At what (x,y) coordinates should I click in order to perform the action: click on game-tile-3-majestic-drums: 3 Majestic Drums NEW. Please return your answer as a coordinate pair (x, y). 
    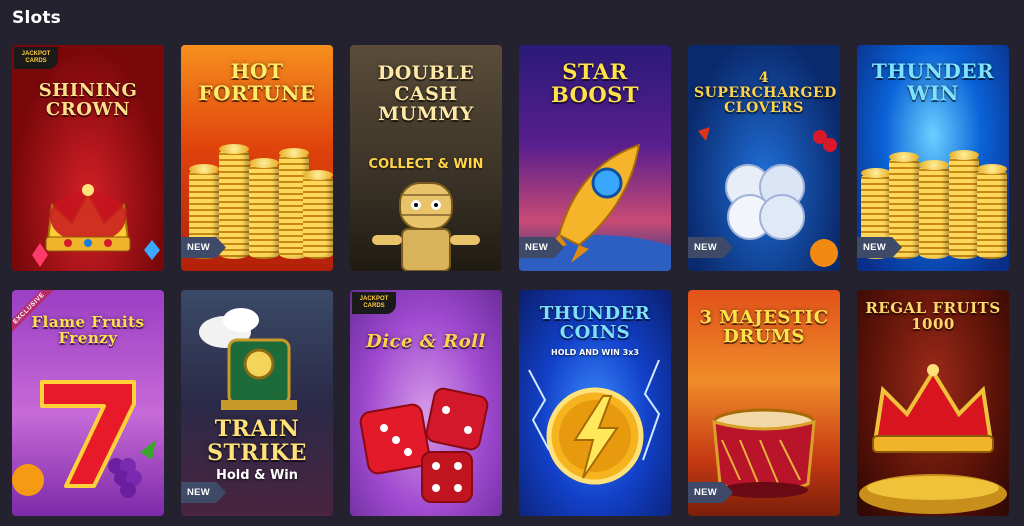
    Looking at the image, I should click on (764, 403).